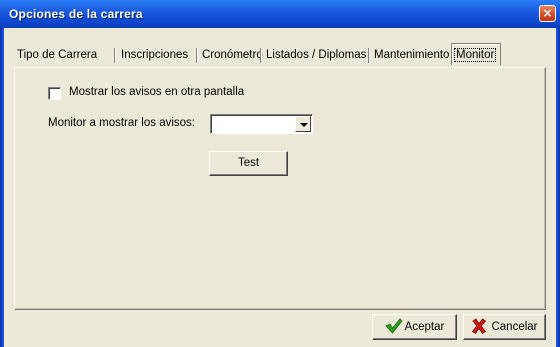  I want to click on close-icon: ×, so click(547, 13).